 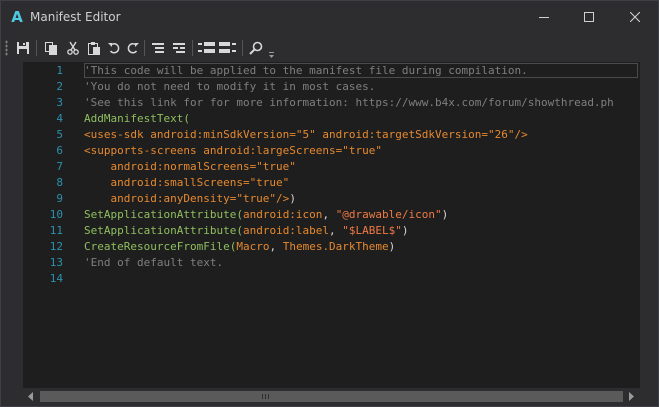 I want to click on code-line: 4 AddManifestText(, so click(x=331, y=119).